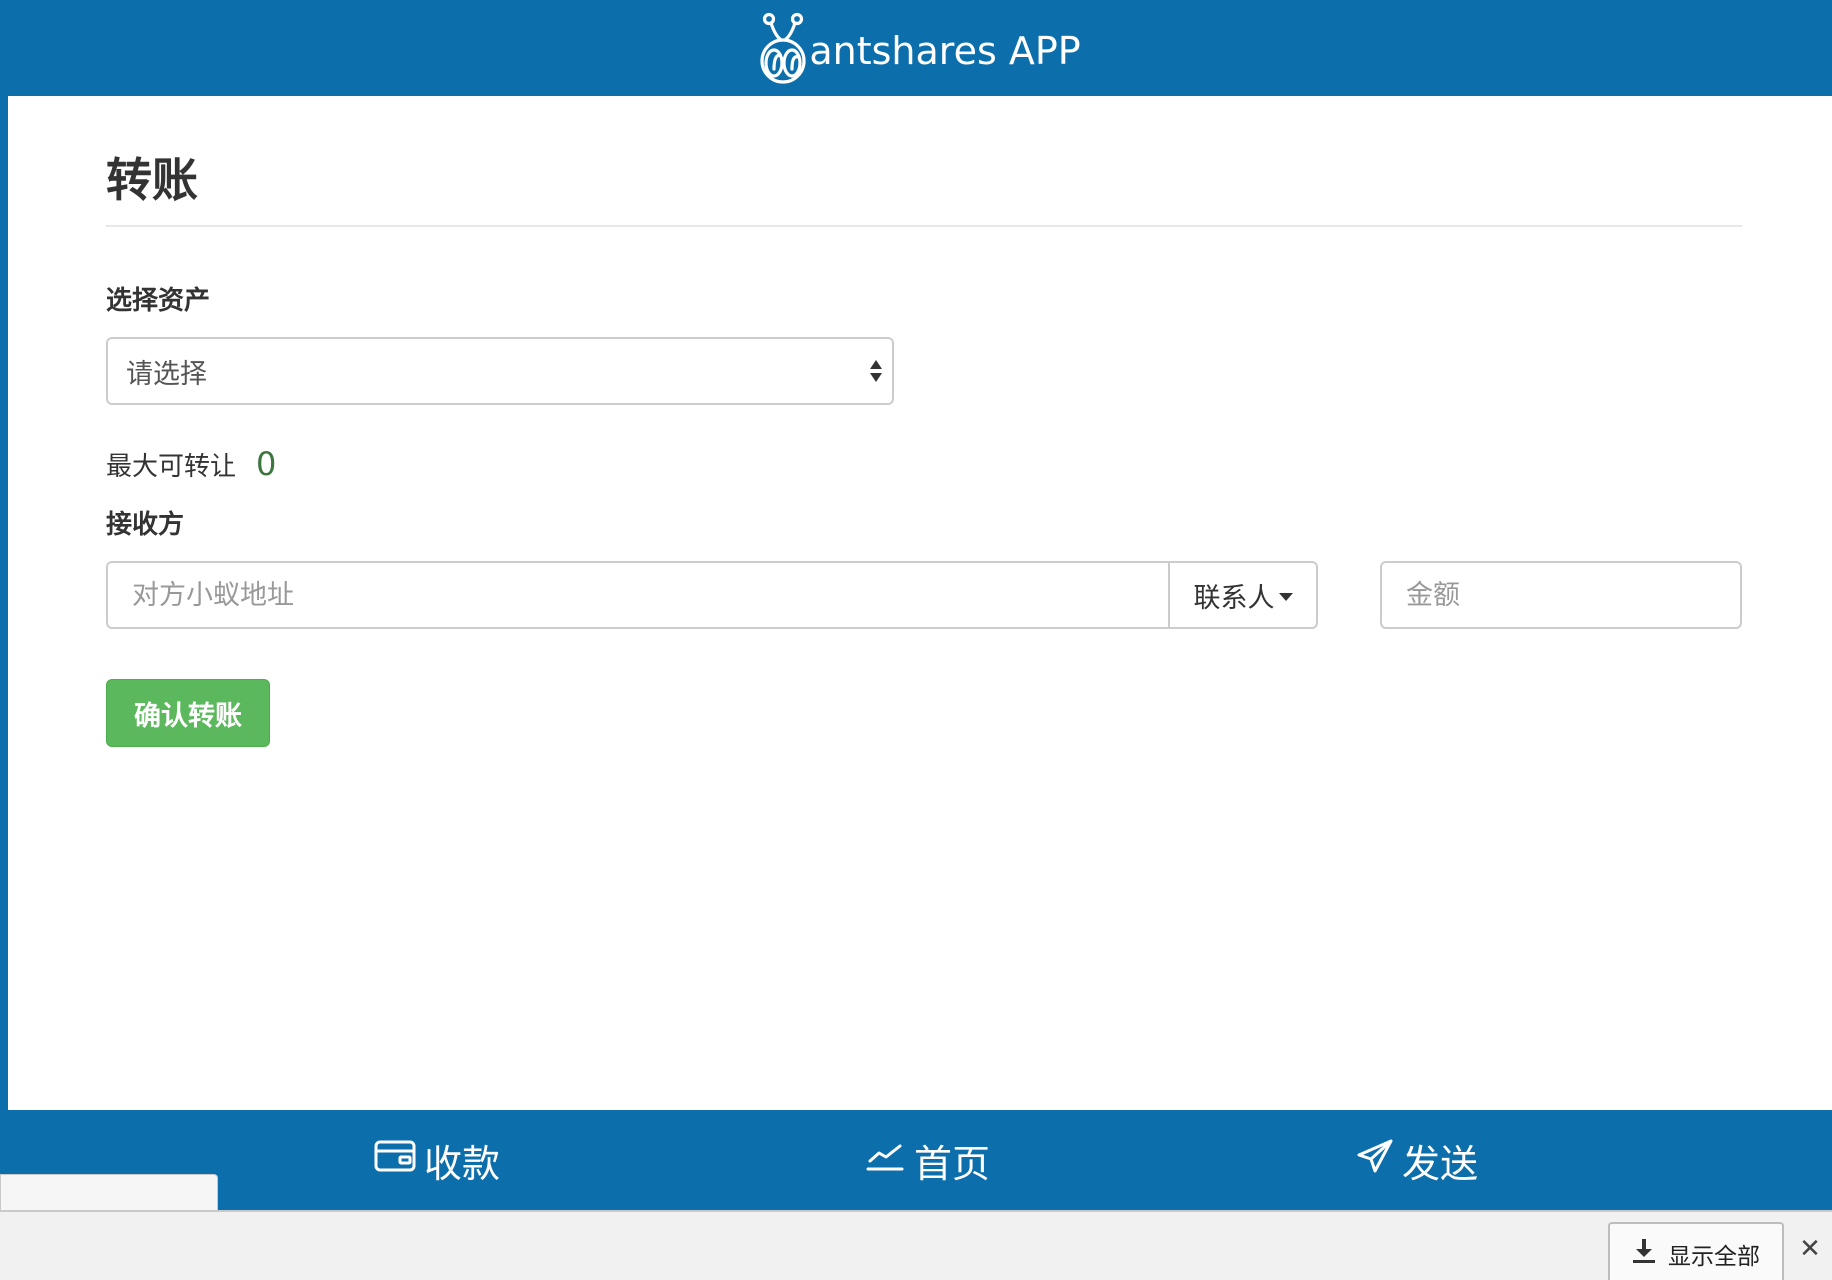 This screenshot has width=1832, height=1280. What do you see at coordinates (166, 374) in the screenshot?
I see `asset-select-value: 请选择` at bounding box center [166, 374].